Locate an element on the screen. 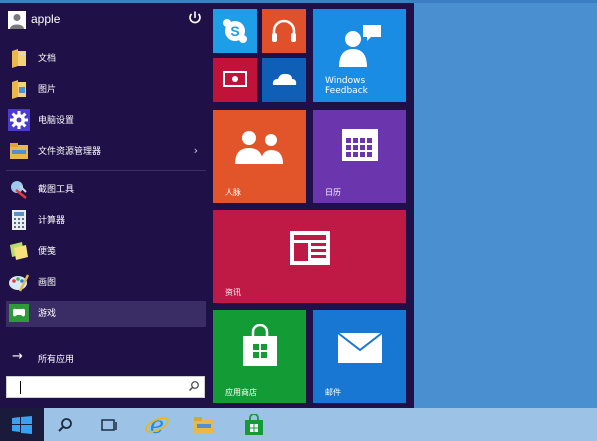  power-icon is located at coordinates (195, 18).